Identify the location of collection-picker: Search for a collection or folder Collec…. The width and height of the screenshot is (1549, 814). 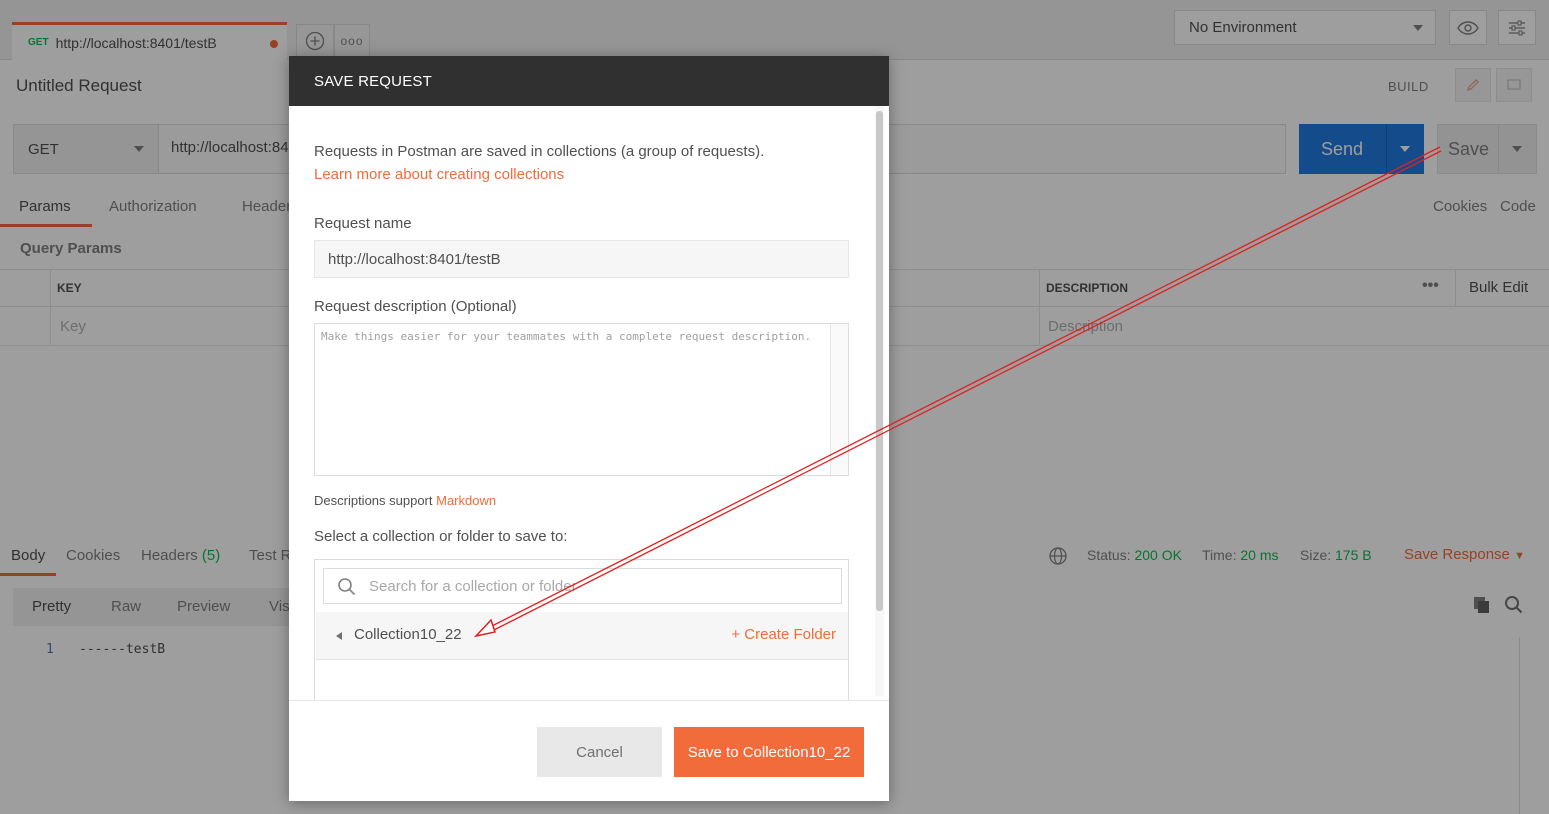
(581, 629).